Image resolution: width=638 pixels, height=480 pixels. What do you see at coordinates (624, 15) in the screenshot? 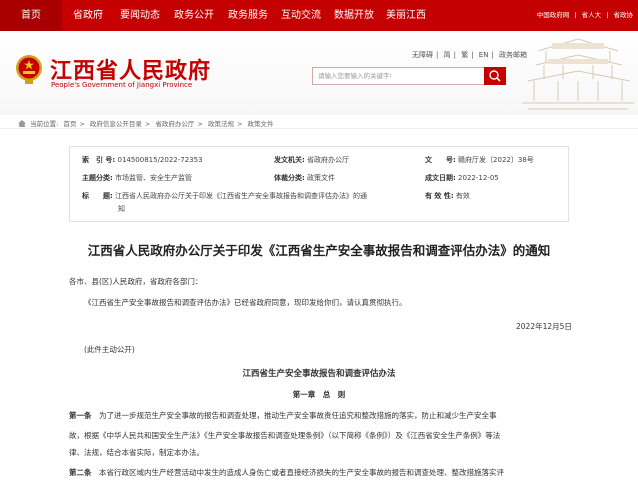
I see `link-cppcc: 省政协` at bounding box center [624, 15].